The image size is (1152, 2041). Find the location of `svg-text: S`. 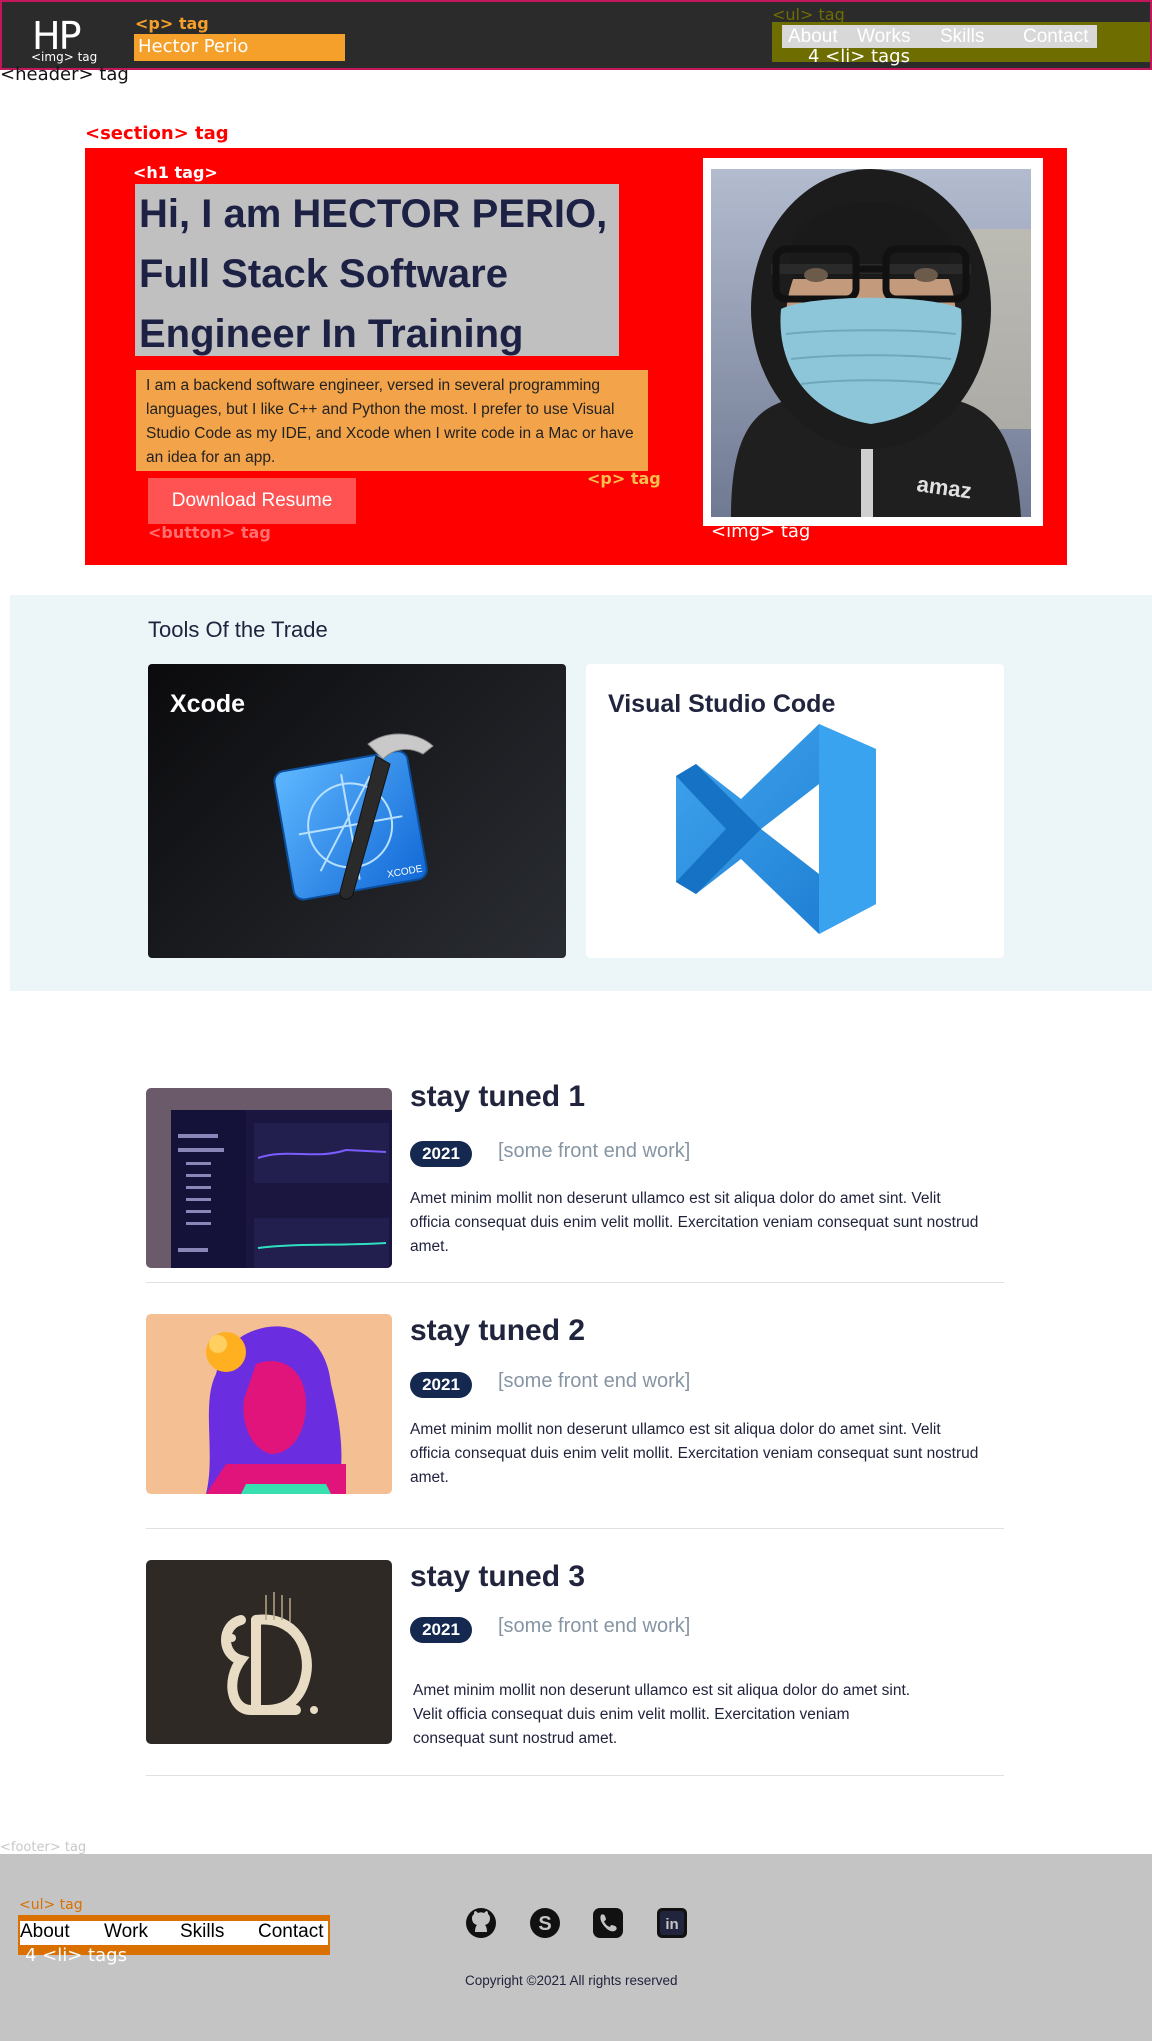

svg-text: S is located at coordinates (544, 1924).